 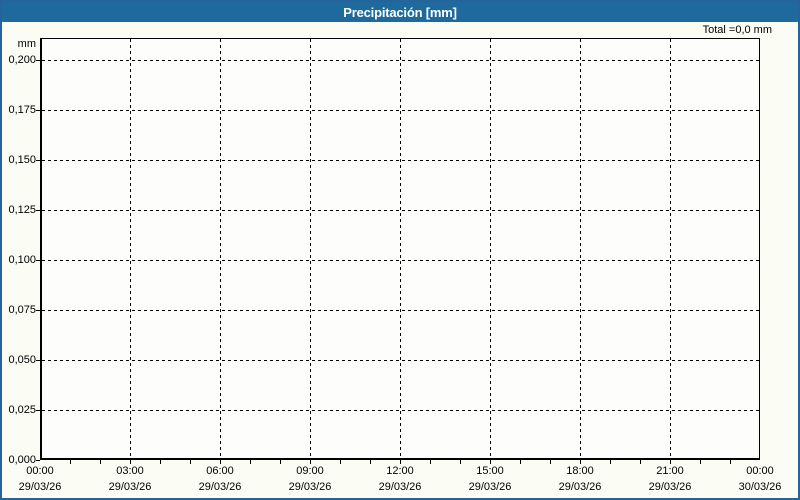 I want to click on x-tick-time-label: 12:00, so click(x=400, y=471).